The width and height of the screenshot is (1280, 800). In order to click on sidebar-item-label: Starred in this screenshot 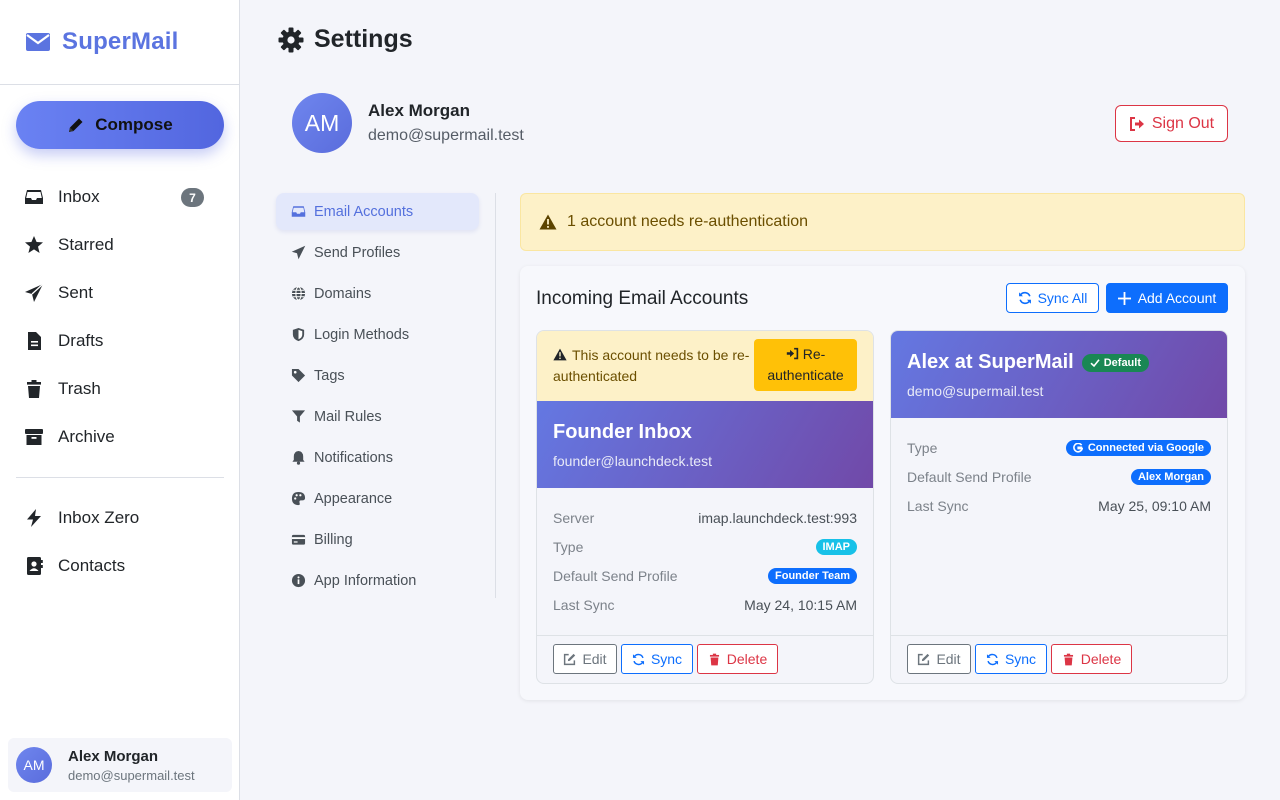, I will do `click(86, 244)`.